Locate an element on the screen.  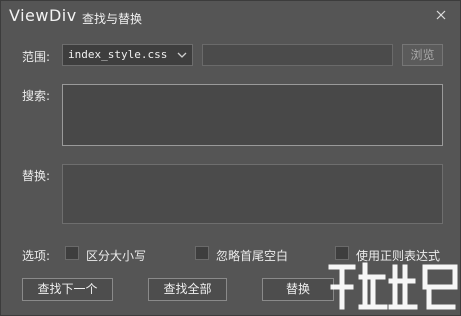
browse-button: 浏览 is located at coordinates (422, 55).